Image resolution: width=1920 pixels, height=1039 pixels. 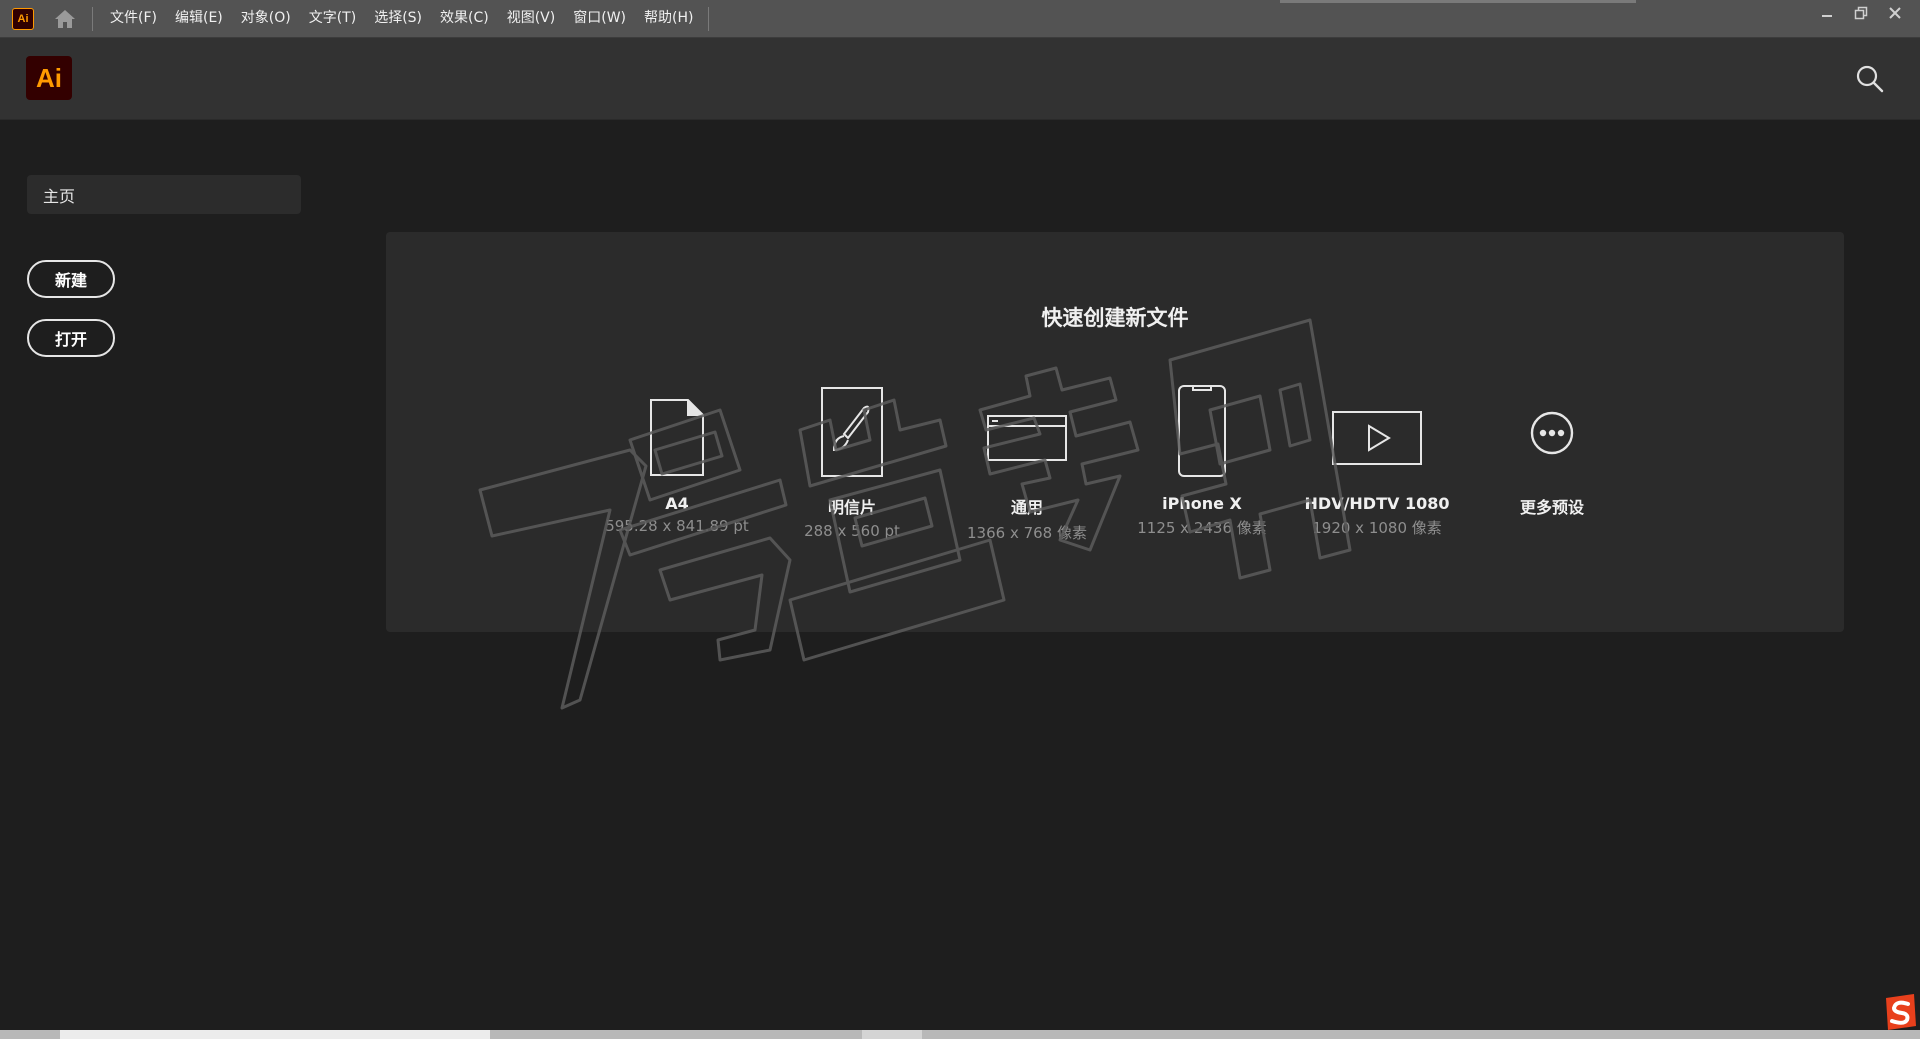 What do you see at coordinates (1870, 79) in the screenshot?
I see `search-icon` at bounding box center [1870, 79].